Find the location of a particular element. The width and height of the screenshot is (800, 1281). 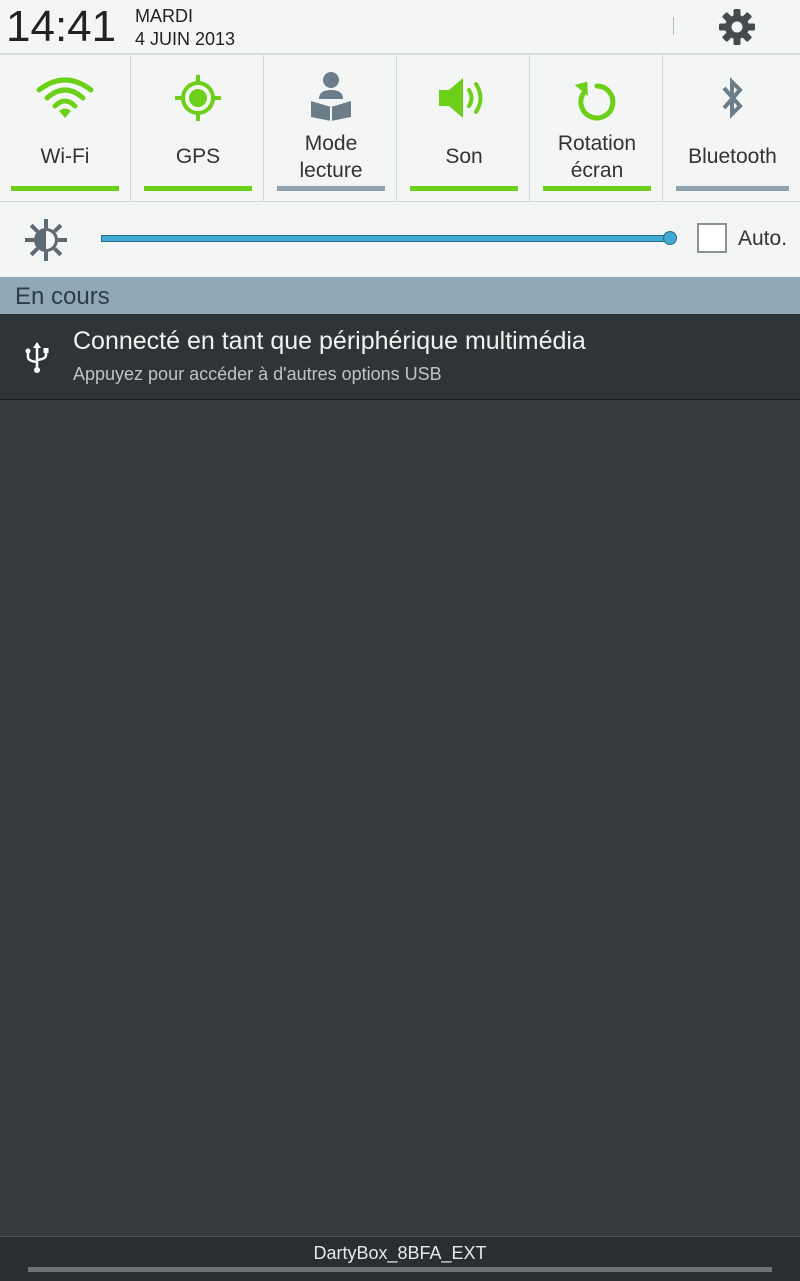

tile-wifi: Wi-Fi is located at coordinates (65, 128).